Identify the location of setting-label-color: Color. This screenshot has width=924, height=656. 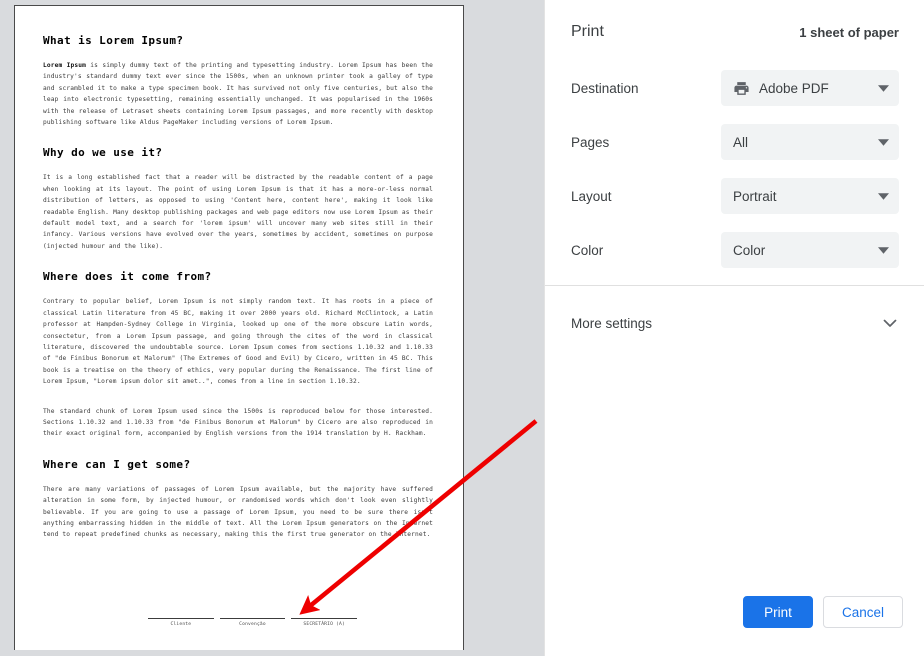
(587, 250).